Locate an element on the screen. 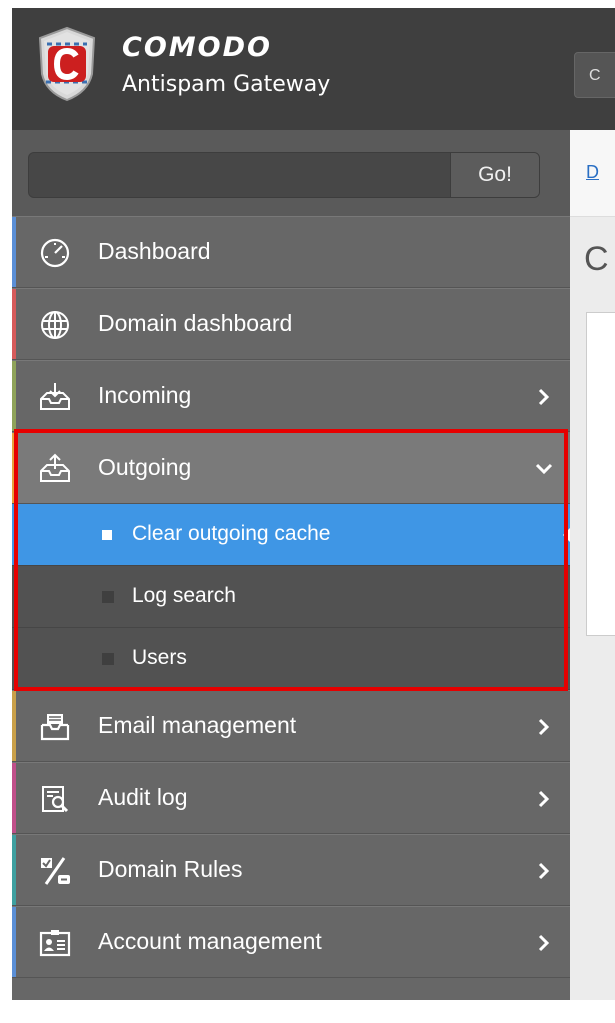  breadcrumb: D is located at coordinates (592, 173).